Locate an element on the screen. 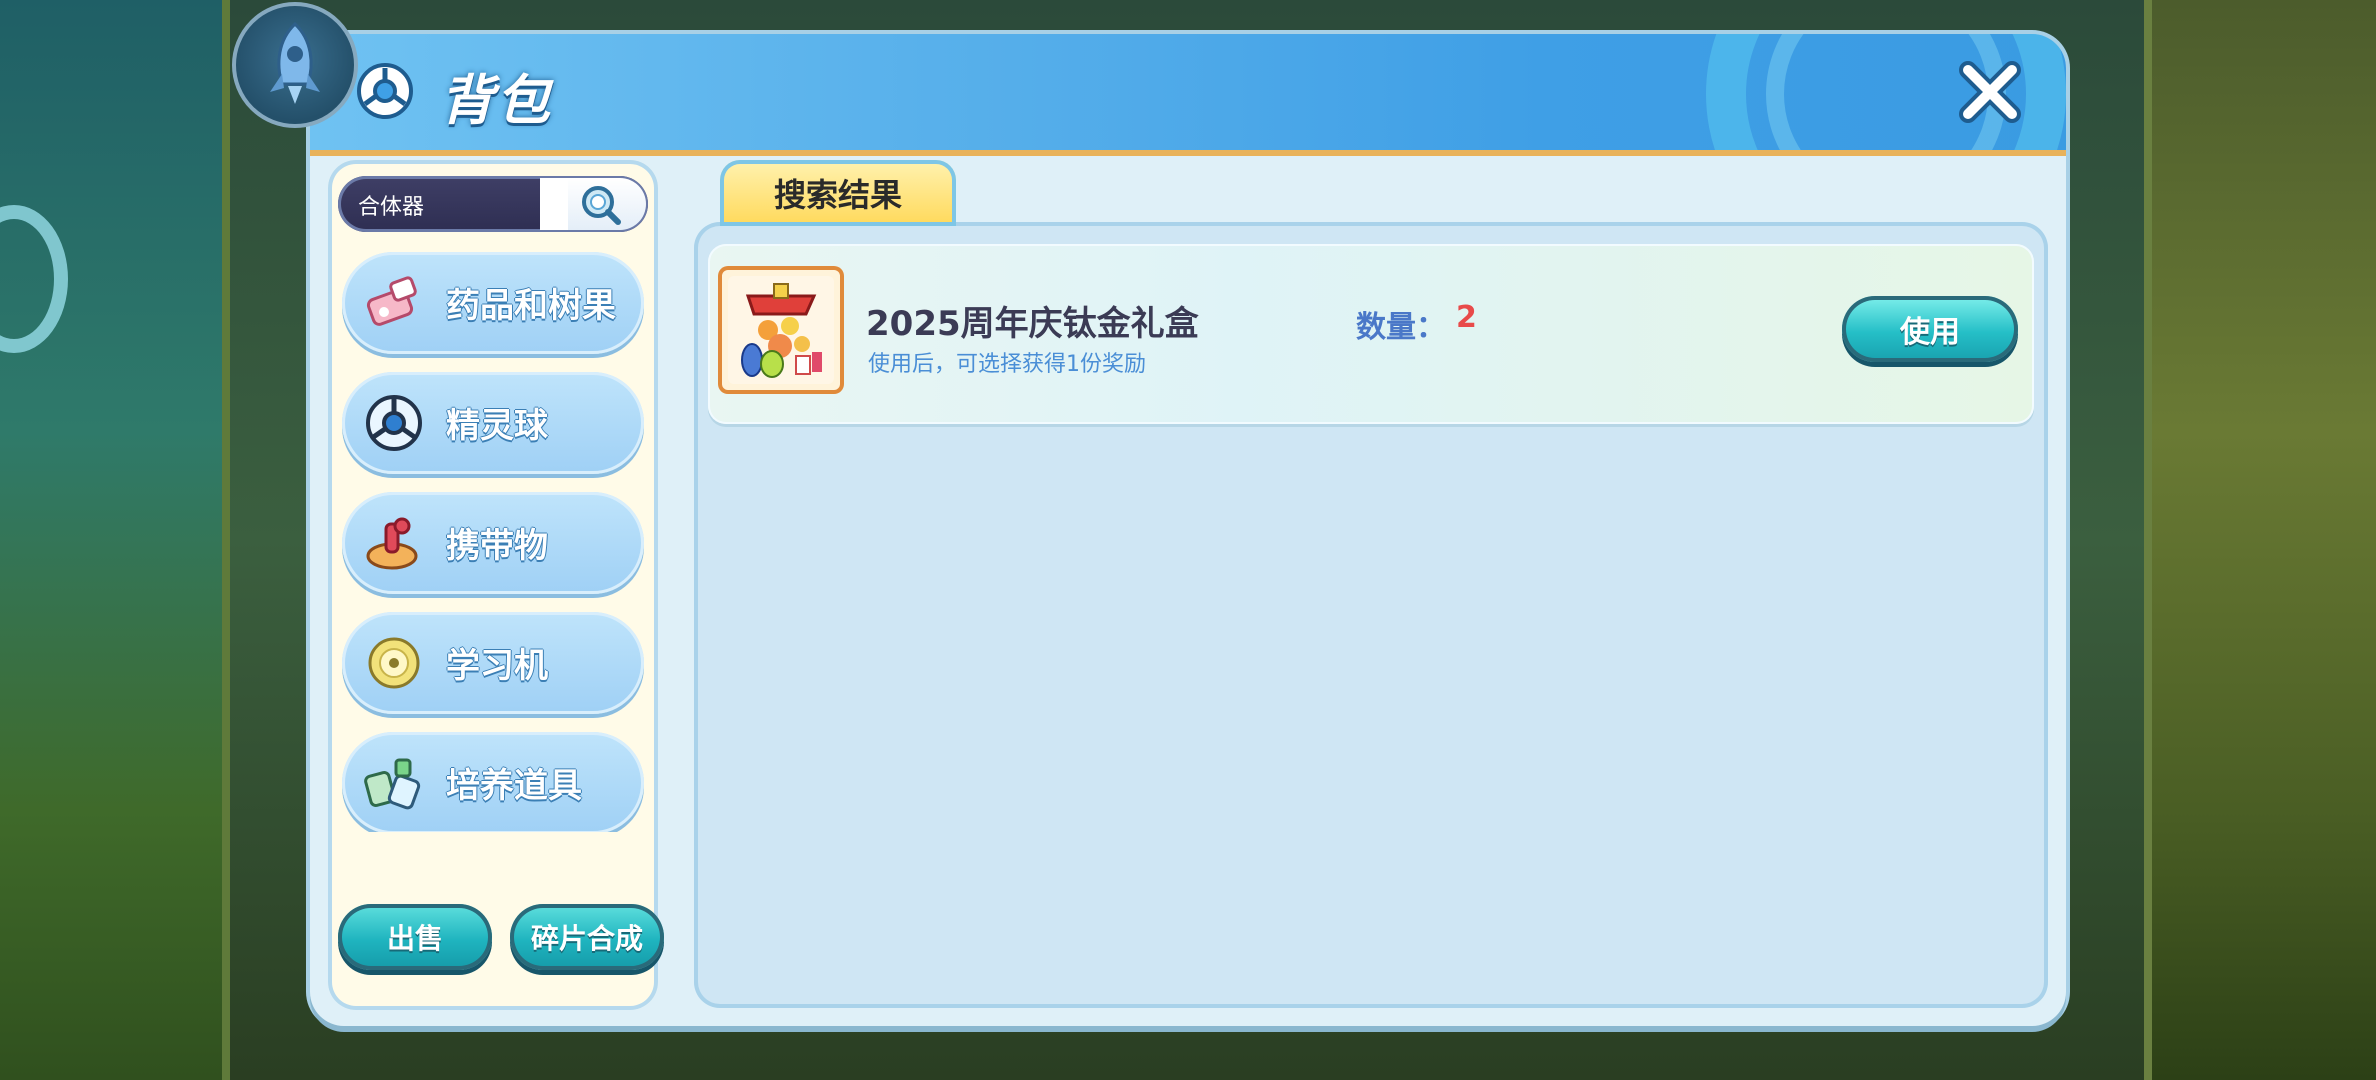 The image size is (2376, 1080). category-list: 药品和树果 精灵球 携带物 学习机 培养道具 is located at coordinates (493, 542).